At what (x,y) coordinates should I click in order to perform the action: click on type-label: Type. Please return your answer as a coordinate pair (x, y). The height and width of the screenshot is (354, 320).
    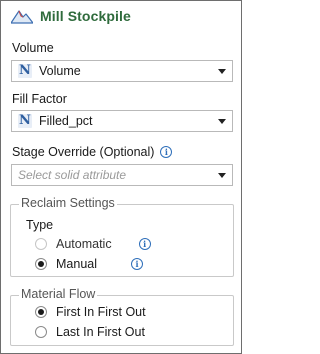
    Looking at the image, I should click on (40, 225).